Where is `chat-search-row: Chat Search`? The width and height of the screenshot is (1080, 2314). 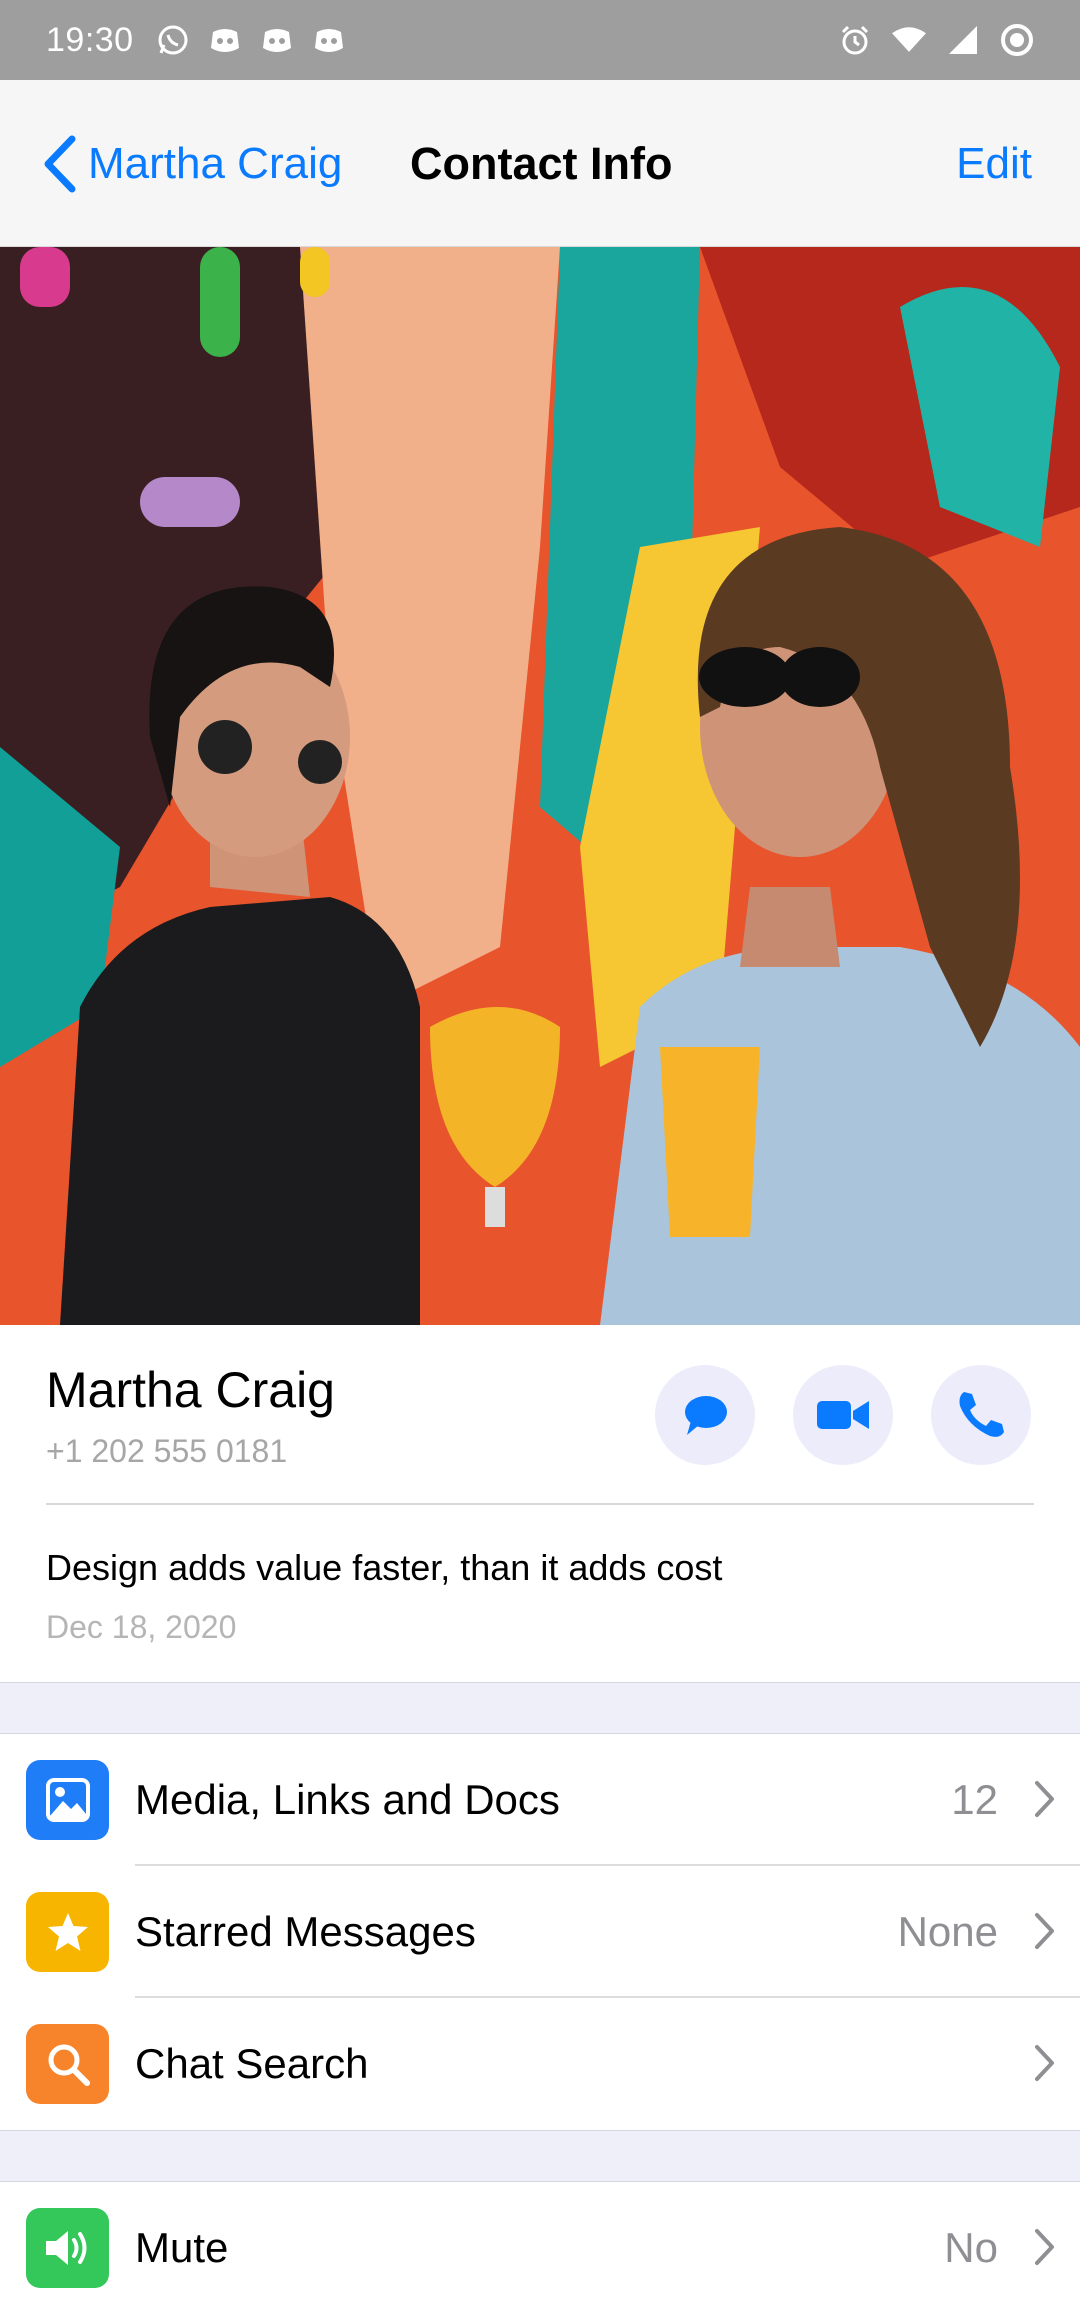 chat-search-row: Chat Search is located at coordinates (540, 2064).